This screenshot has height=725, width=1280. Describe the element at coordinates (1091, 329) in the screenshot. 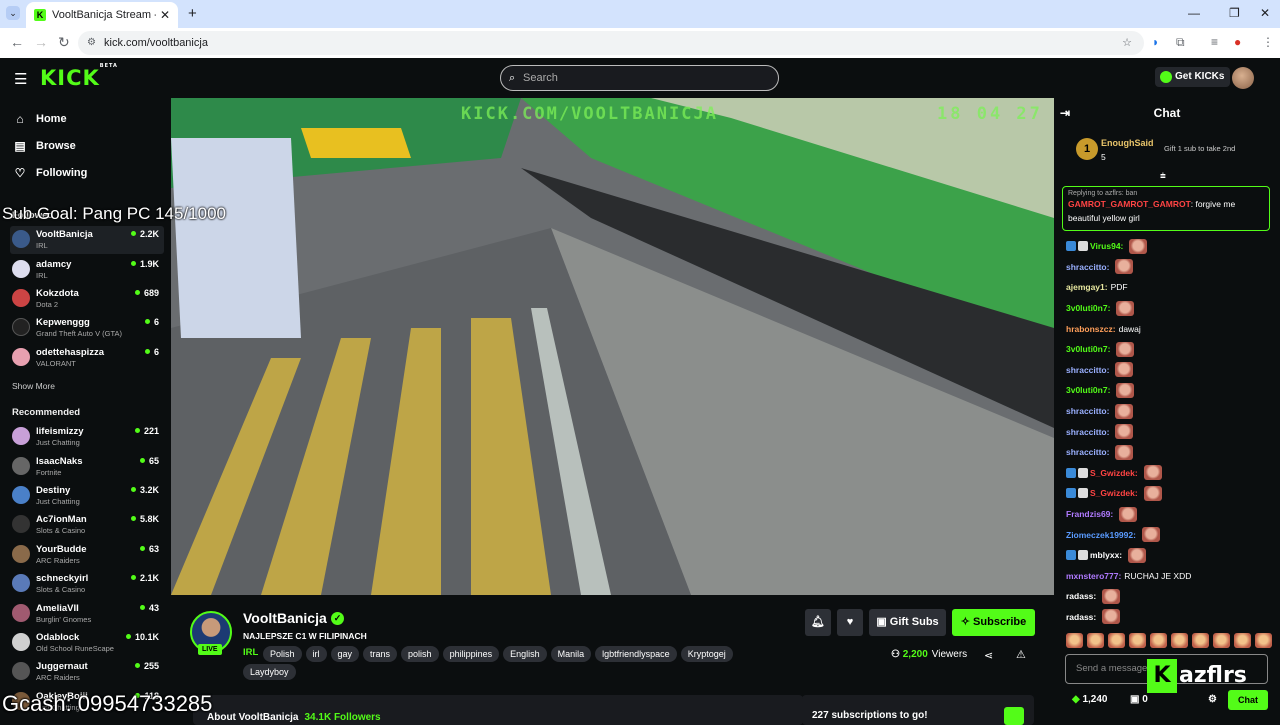

I see `chat-username: hrabonszcz:` at that location.